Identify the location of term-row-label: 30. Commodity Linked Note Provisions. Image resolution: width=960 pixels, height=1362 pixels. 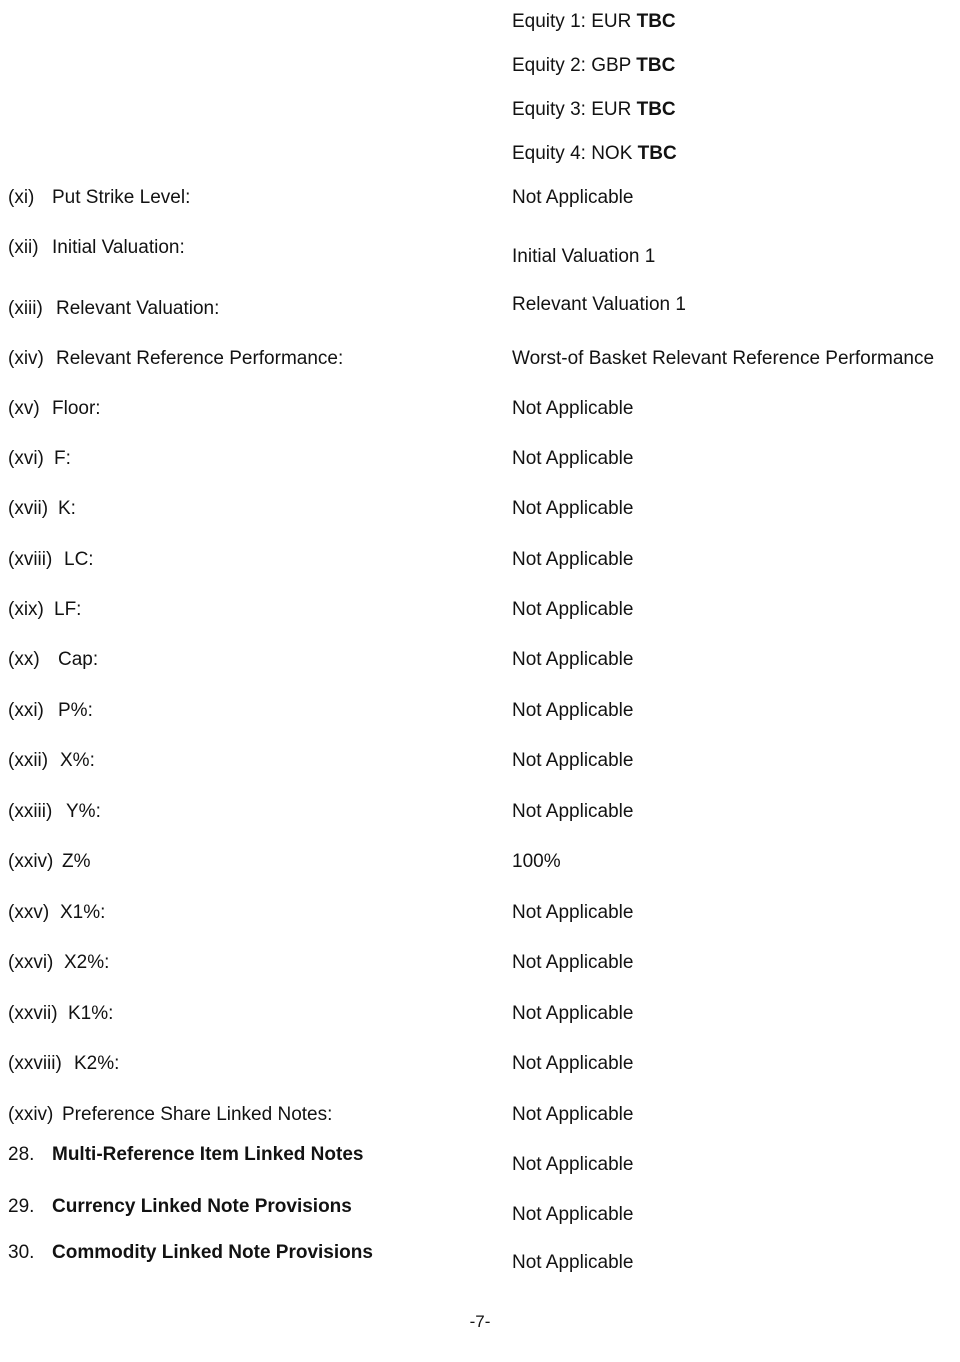
(190, 1253).